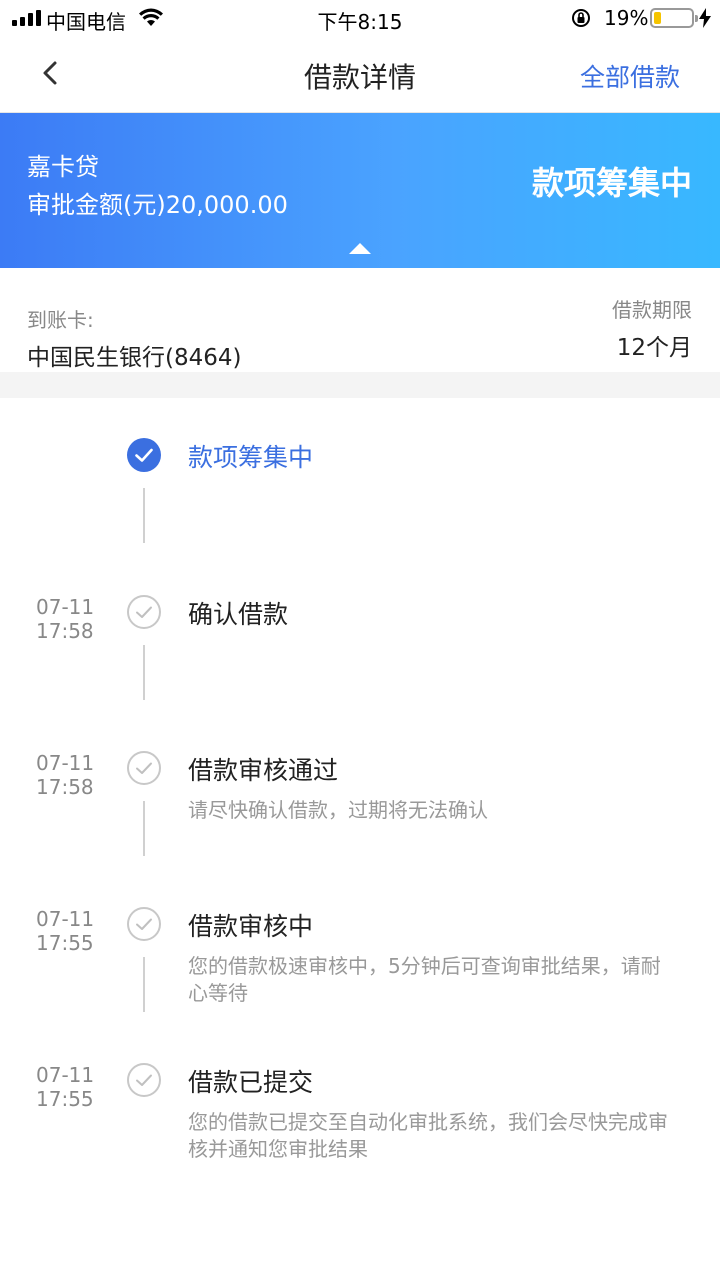 The height and width of the screenshot is (1280, 720). I want to click on product-name: 嘉卡贷, so click(63, 167).